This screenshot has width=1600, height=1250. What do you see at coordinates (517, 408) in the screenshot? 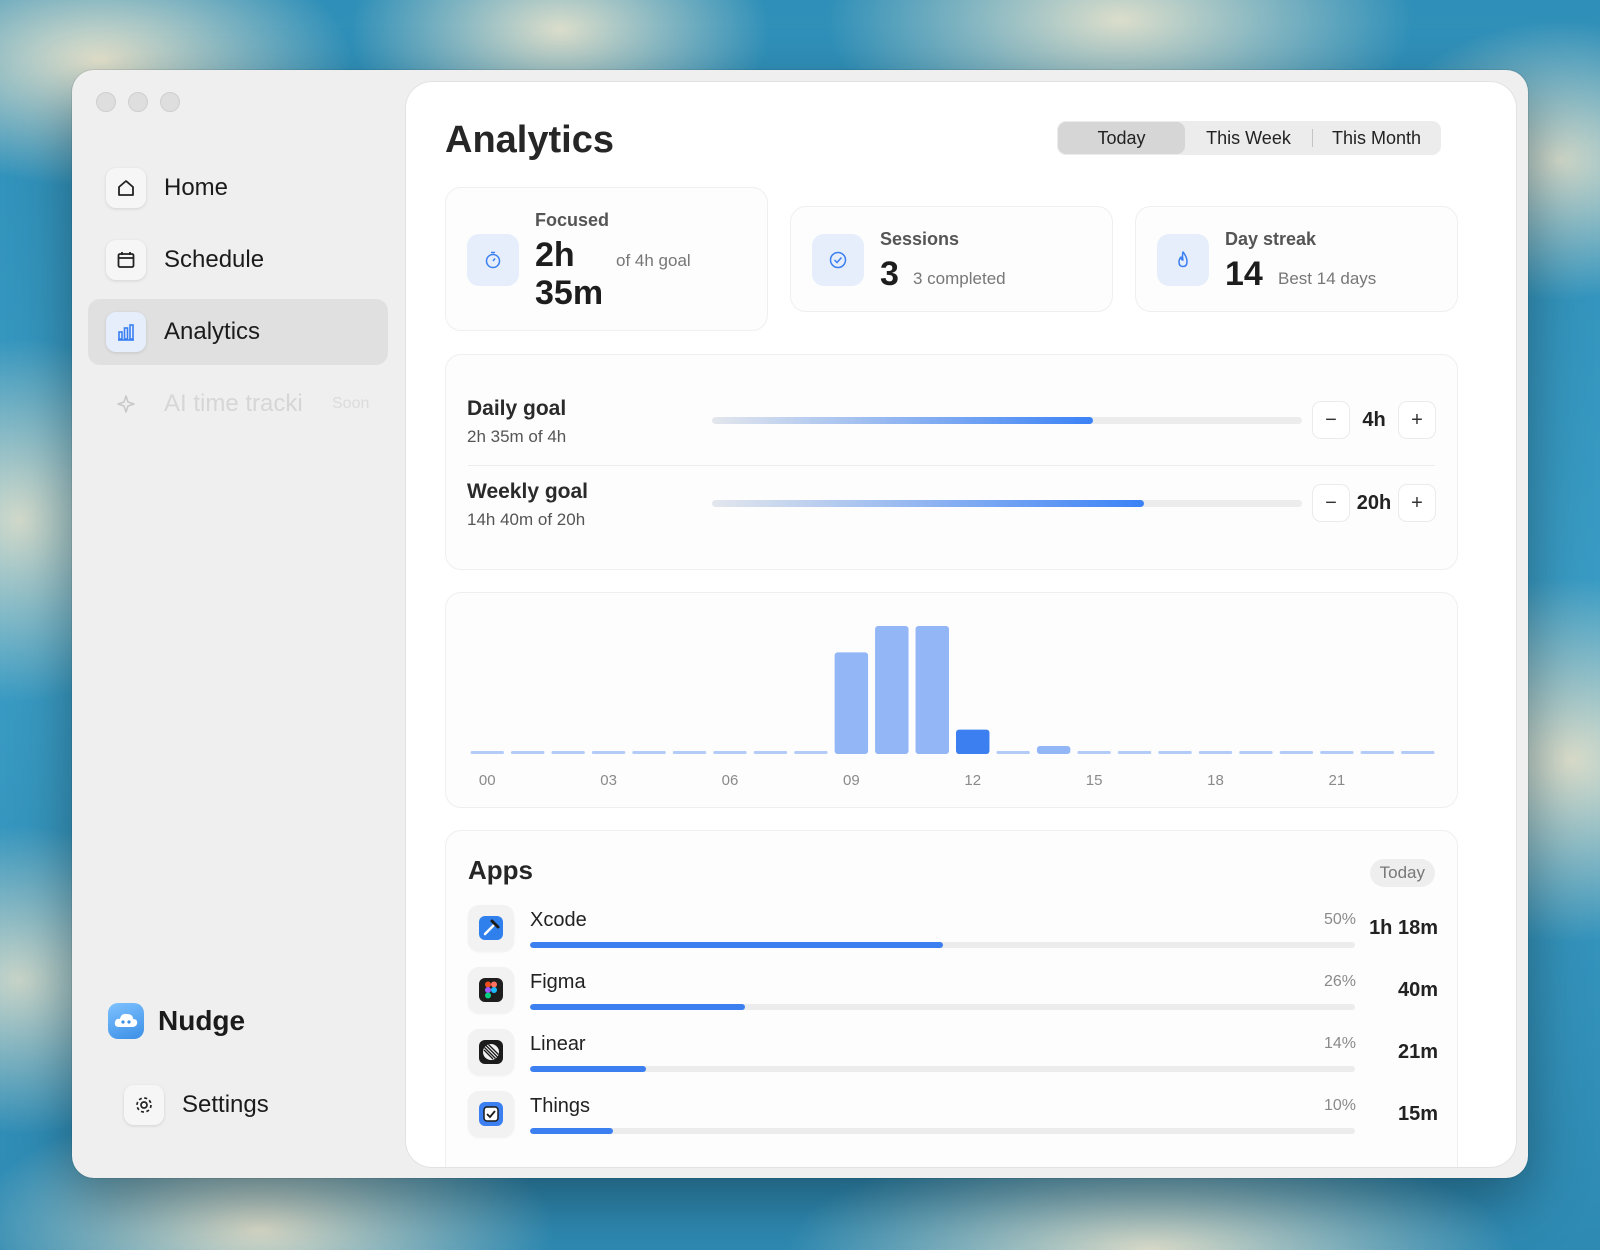
I see `daily-goal-title: Daily goal` at bounding box center [517, 408].